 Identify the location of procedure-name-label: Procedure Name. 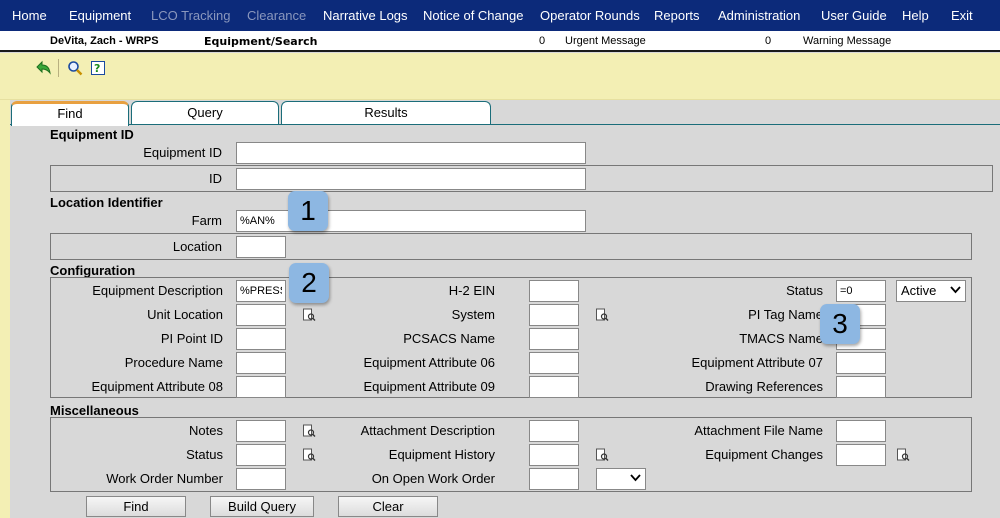
(173, 362).